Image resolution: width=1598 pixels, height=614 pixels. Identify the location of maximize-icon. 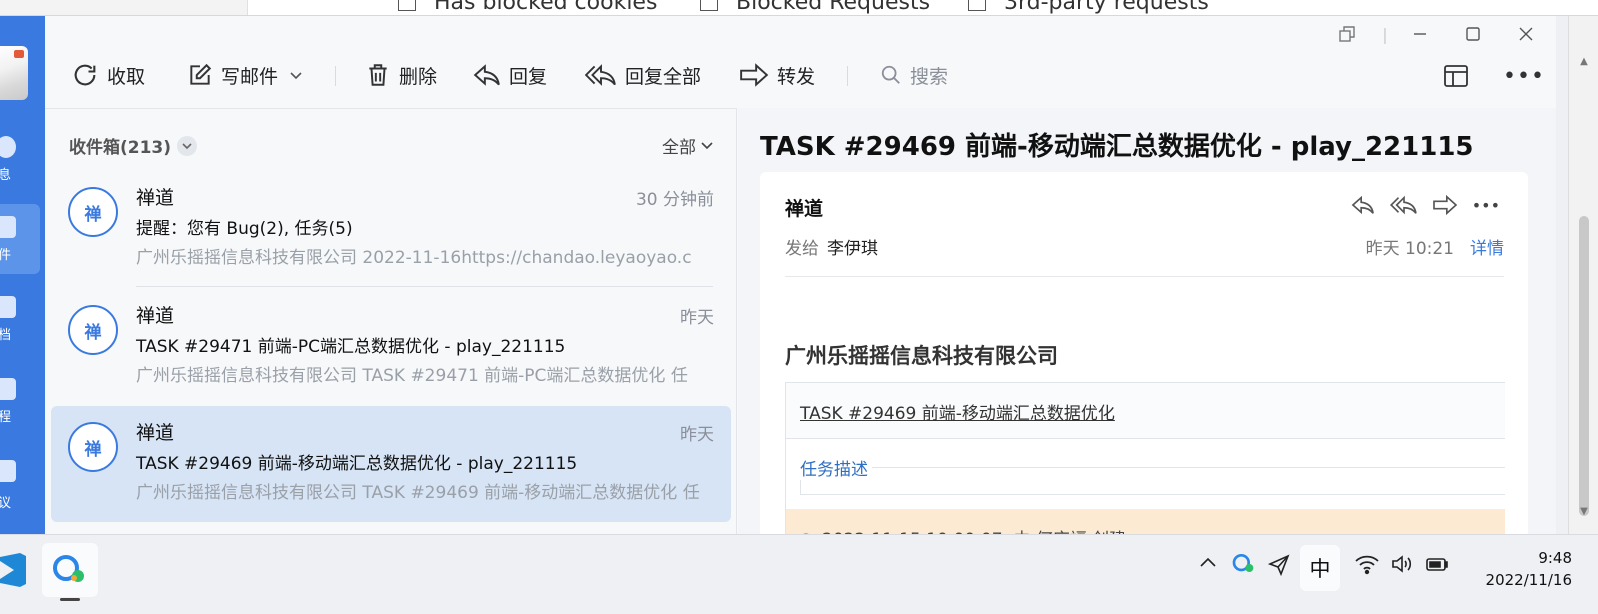
(1473, 34).